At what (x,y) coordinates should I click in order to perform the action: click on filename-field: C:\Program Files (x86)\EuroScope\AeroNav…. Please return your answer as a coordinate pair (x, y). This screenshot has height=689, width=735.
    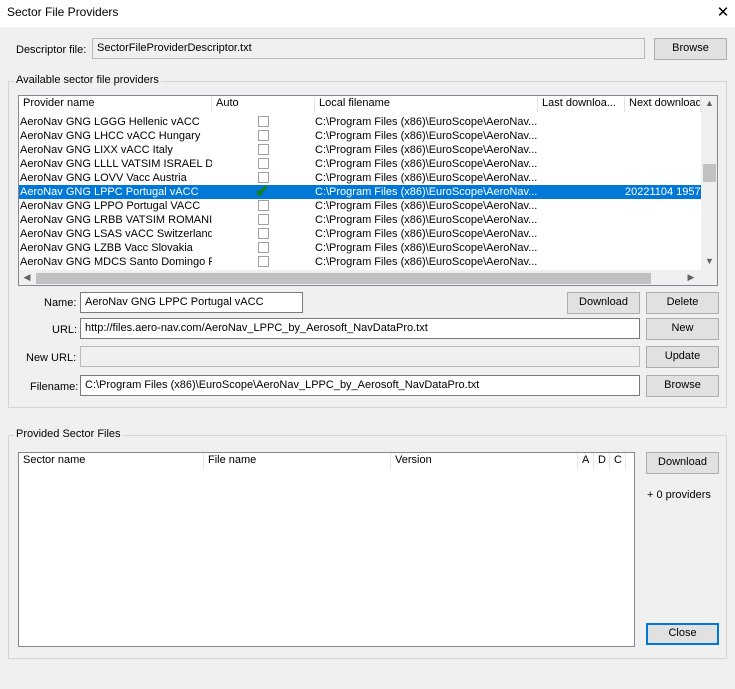
    Looking at the image, I should click on (360, 385).